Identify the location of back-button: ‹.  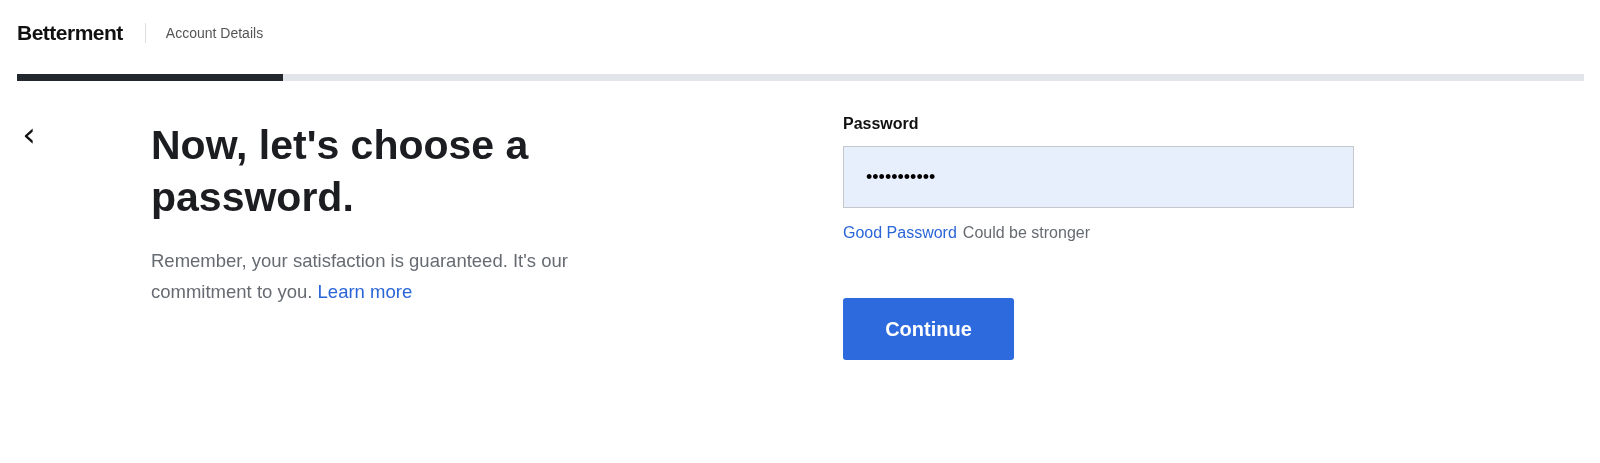
(29, 134).